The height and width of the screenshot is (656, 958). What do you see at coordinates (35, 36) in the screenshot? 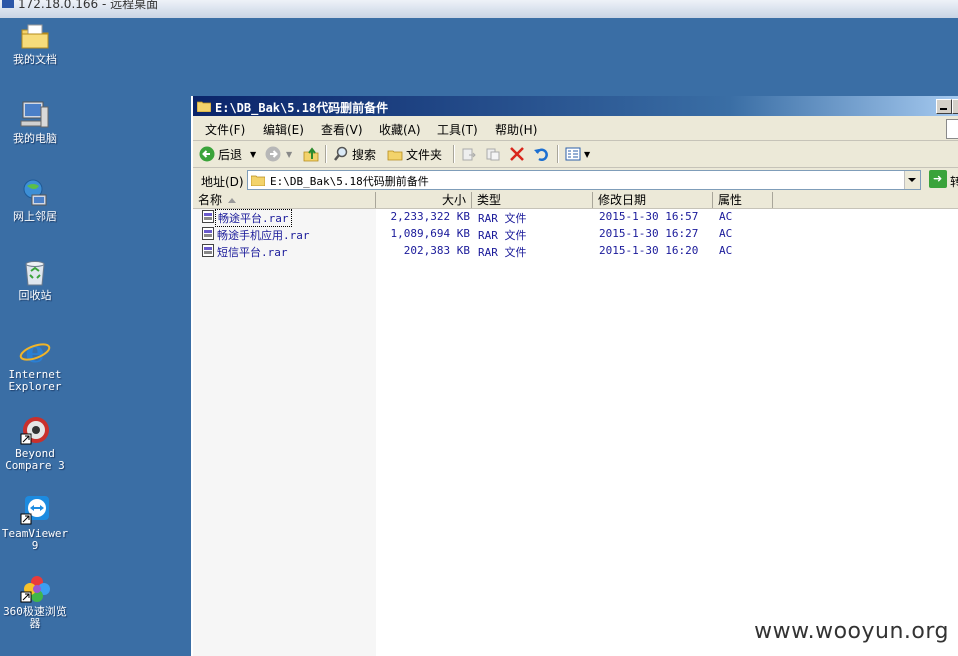
I see `my-documents-icon` at bounding box center [35, 36].